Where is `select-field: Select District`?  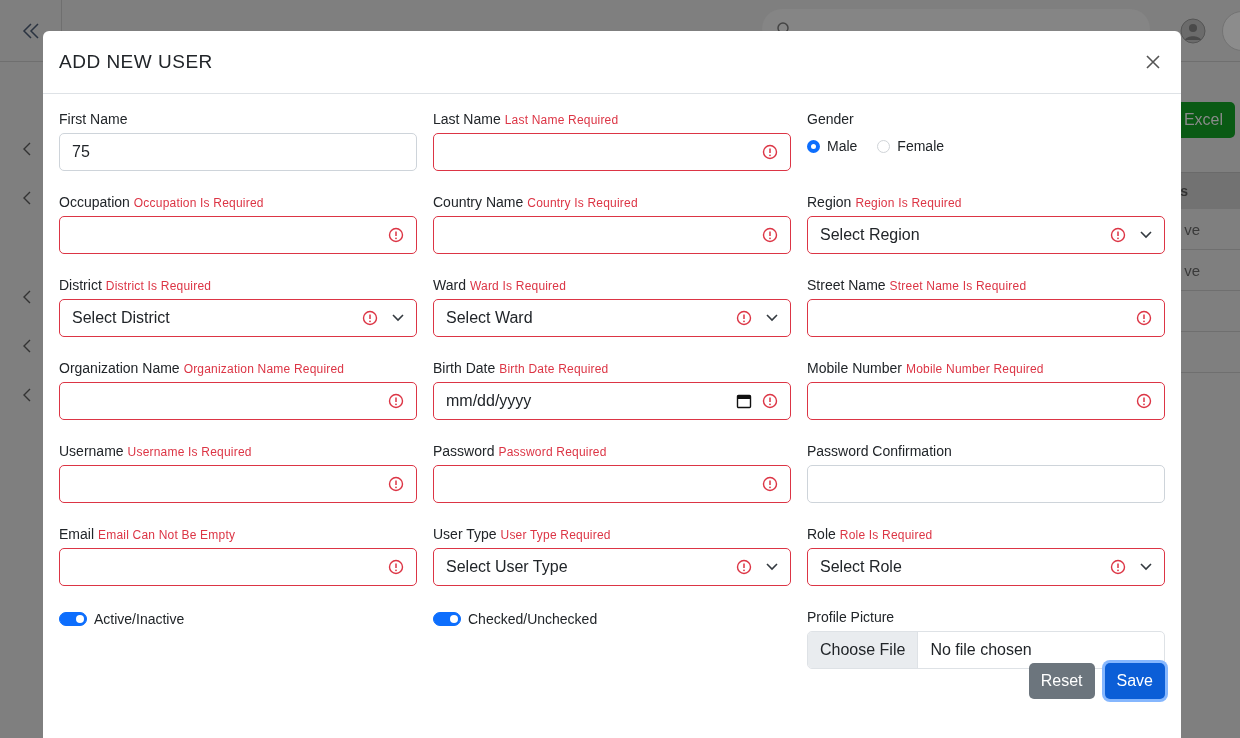
select-field: Select District is located at coordinates (238, 318).